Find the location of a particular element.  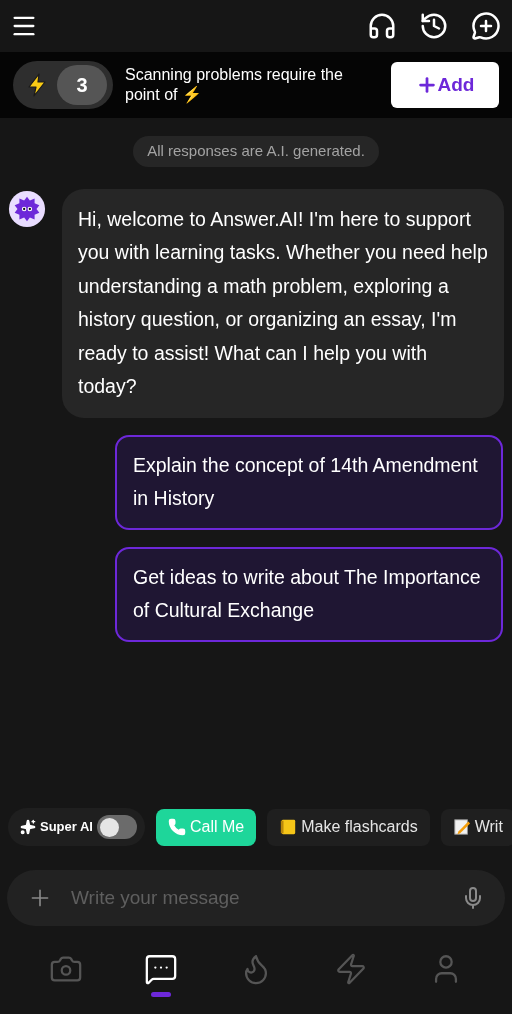

suggested-prompt: Explain the concept of 14th Amendment in History is located at coordinates (309, 482).